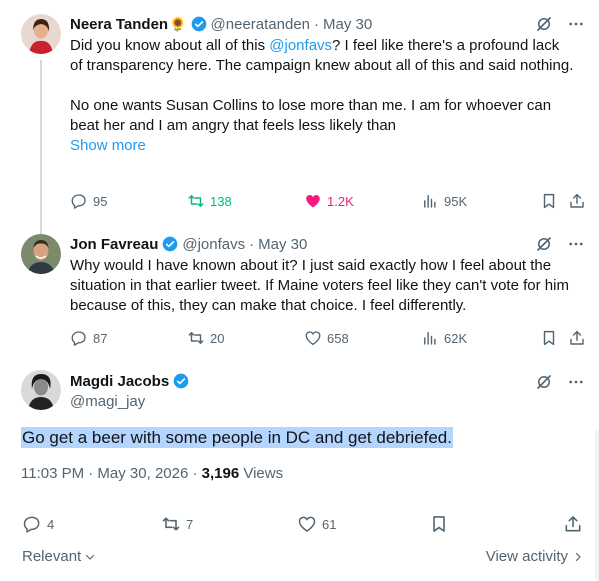 This screenshot has height=581, width=599. I want to click on like-count: 61, so click(329, 524).